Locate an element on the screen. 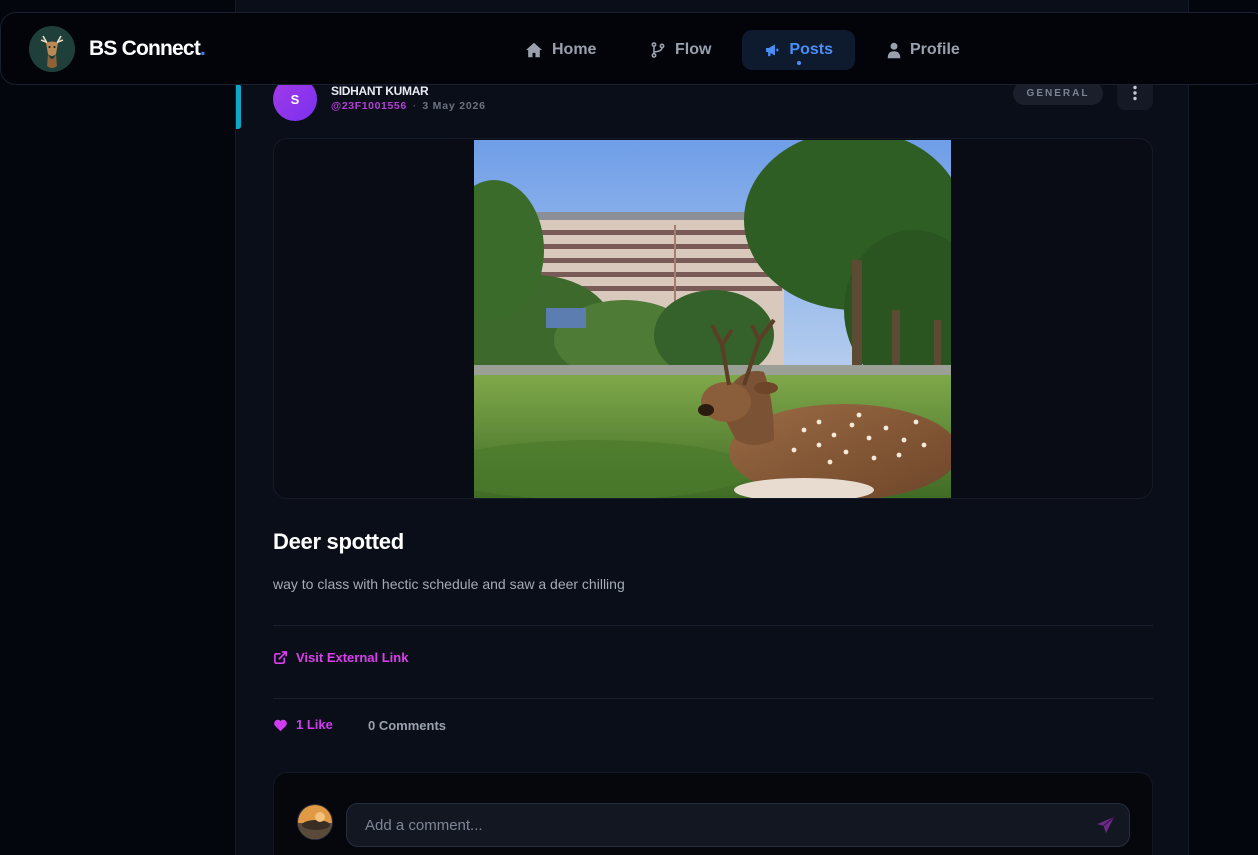  megaphone-icon is located at coordinates (772, 50).